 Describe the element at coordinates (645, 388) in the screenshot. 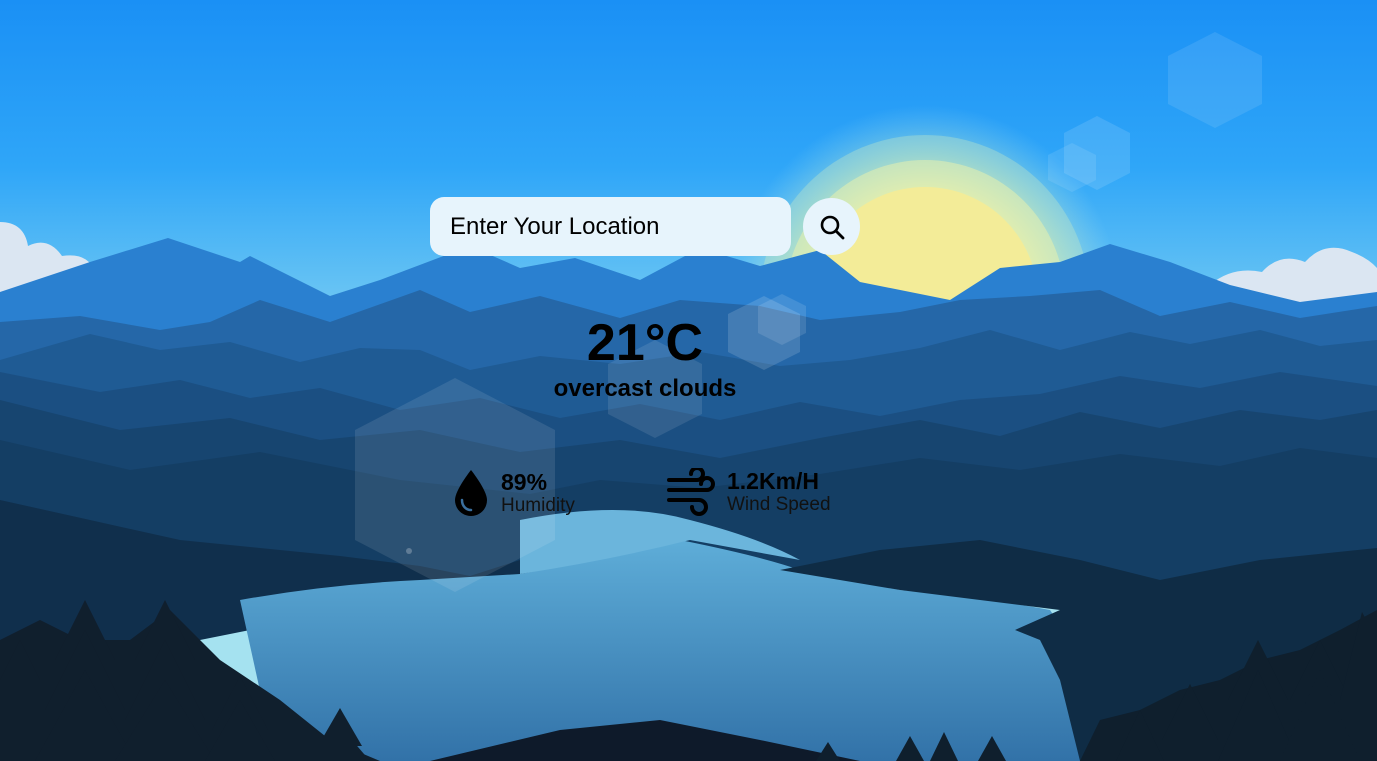

I see `weather-description: overcast clouds` at that location.